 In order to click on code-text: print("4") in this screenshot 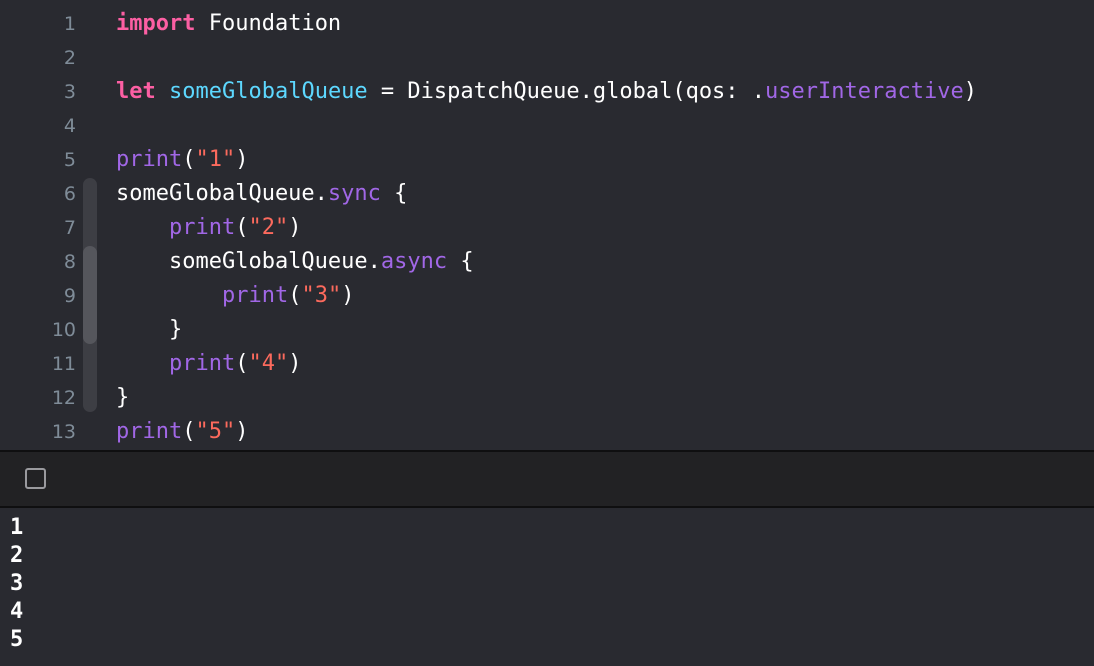, I will do `click(208, 364)`.